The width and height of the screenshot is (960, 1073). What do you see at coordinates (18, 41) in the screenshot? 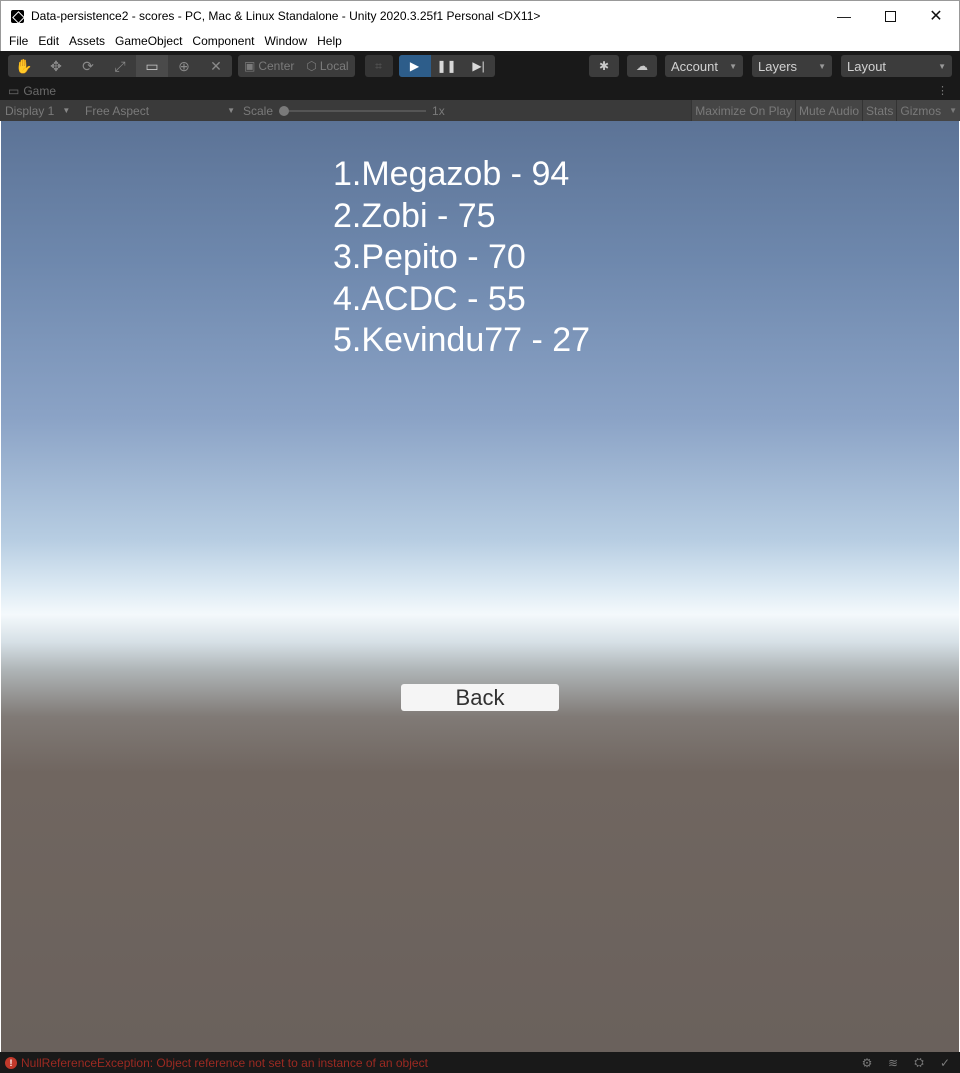
I see `menu-file: File` at bounding box center [18, 41].